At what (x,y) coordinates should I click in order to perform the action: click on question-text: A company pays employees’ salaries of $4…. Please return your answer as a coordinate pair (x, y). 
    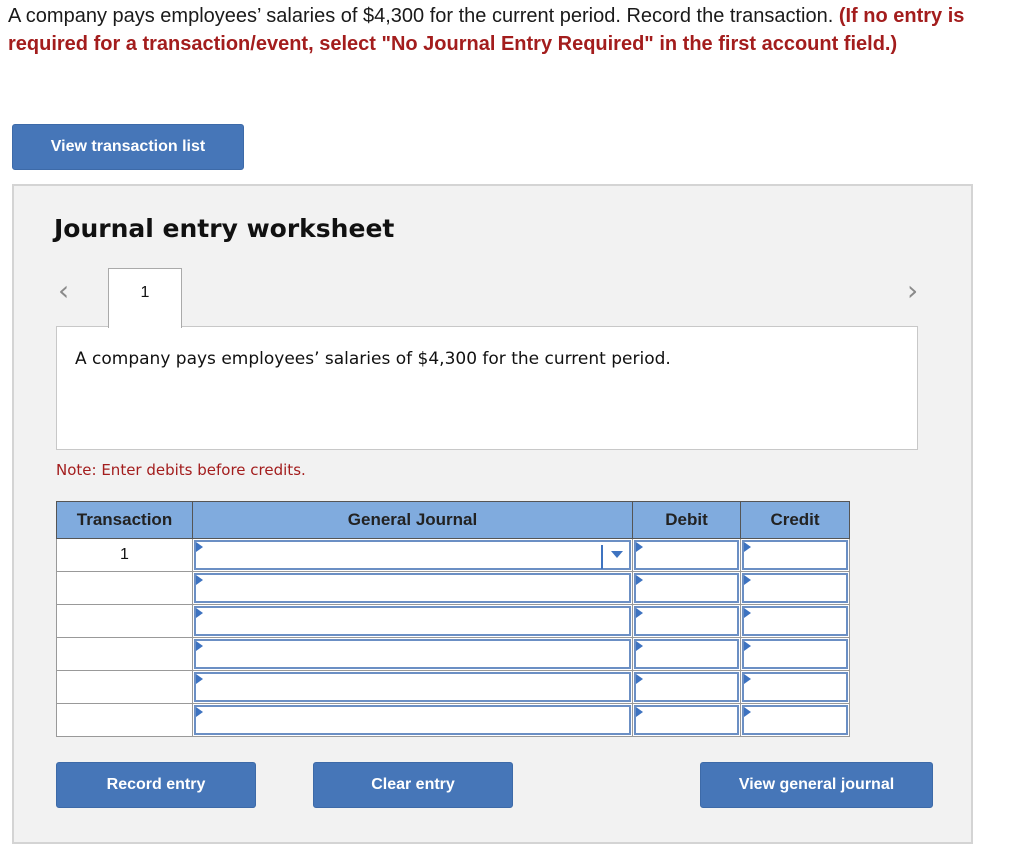
    Looking at the image, I should click on (513, 30).